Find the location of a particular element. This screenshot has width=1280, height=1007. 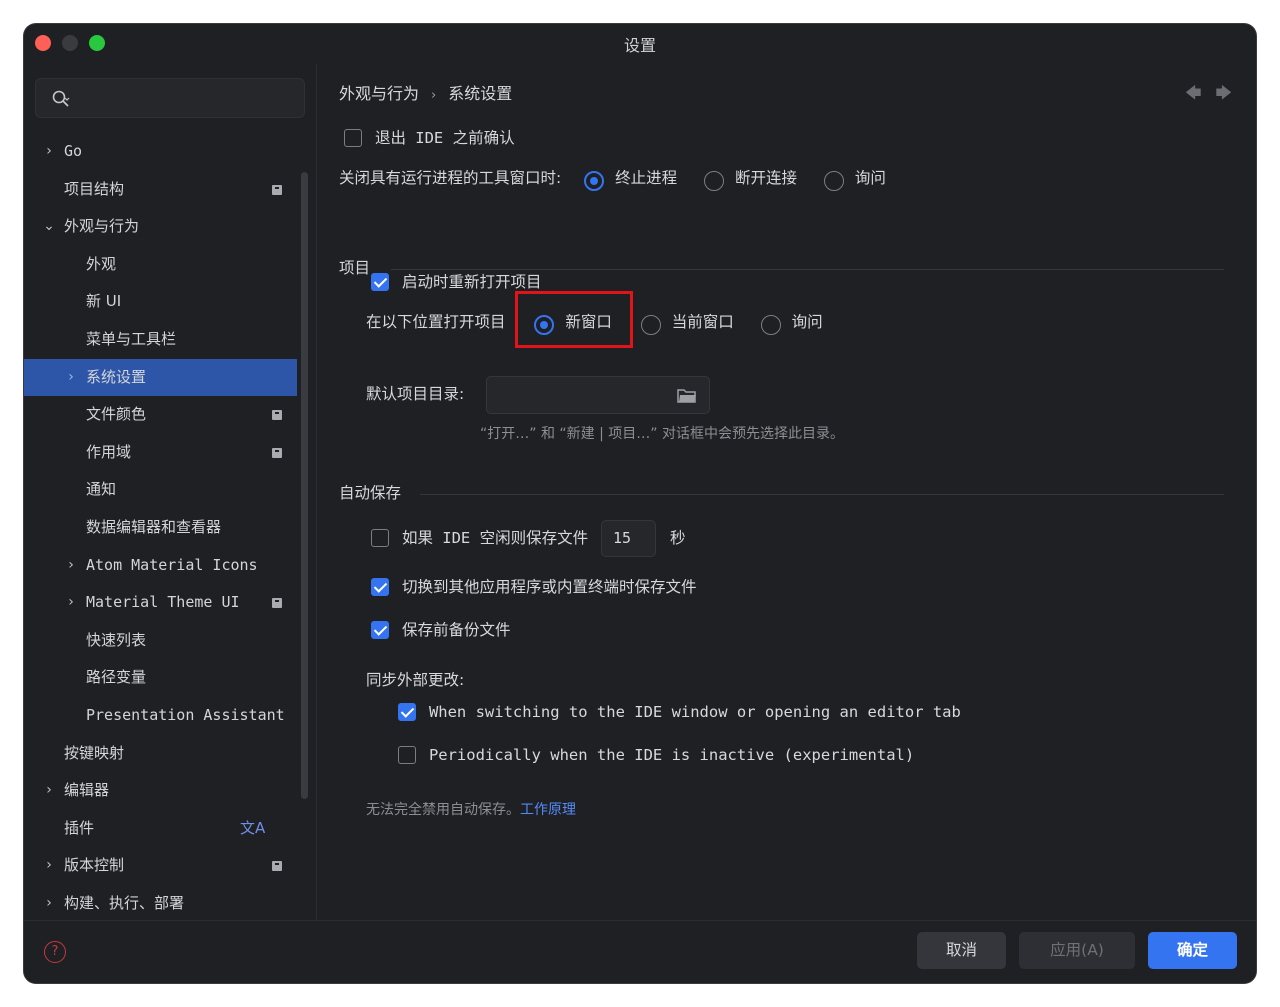

apply-button: 应用(A) is located at coordinates (1077, 950).